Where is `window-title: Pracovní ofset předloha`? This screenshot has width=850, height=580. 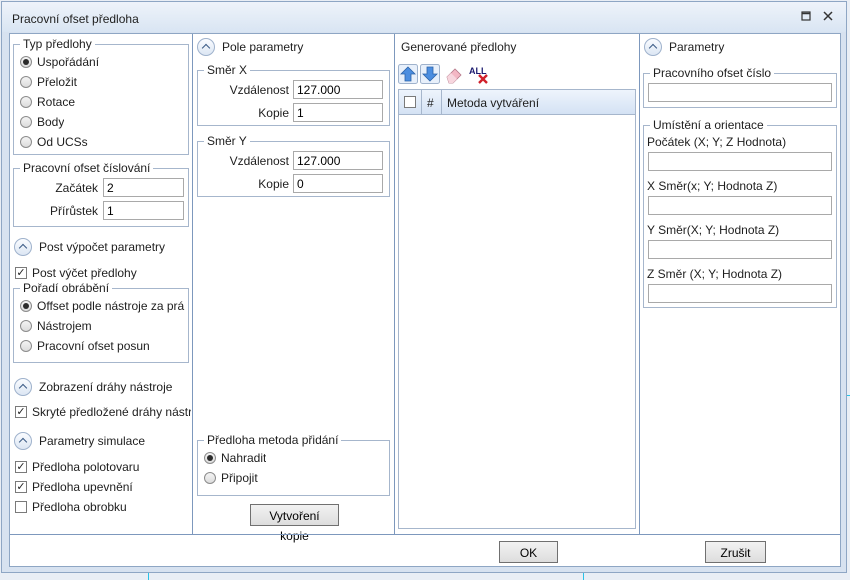
window-title: Pracovní ofset předloha is located at coordinates (75, 19).